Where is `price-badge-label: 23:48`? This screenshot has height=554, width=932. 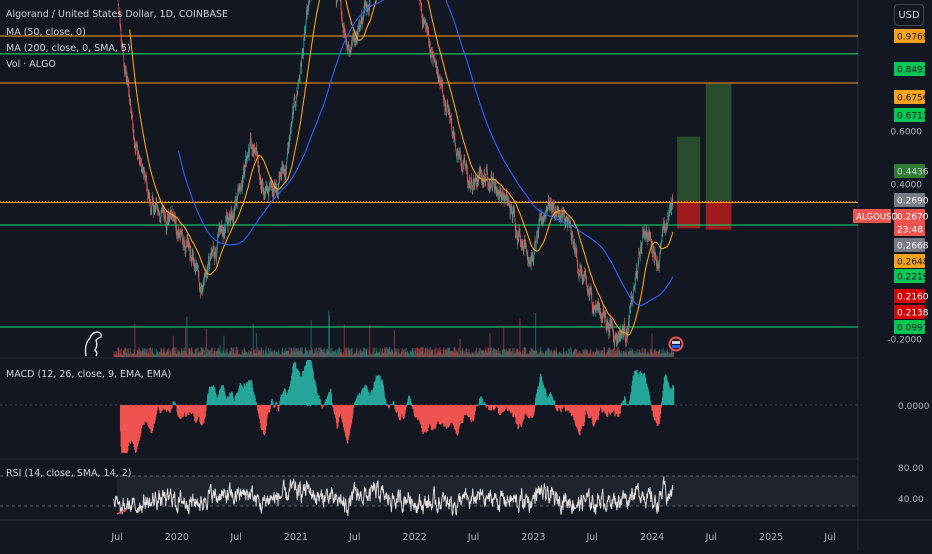
price-badge-label: 23:48 is located at coordinates (910, 231).